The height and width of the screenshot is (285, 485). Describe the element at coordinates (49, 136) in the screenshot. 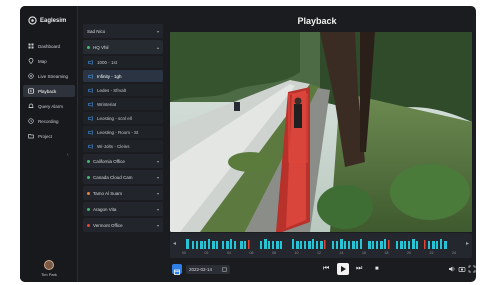

I see `sidebar-item-project: Project` at that location.